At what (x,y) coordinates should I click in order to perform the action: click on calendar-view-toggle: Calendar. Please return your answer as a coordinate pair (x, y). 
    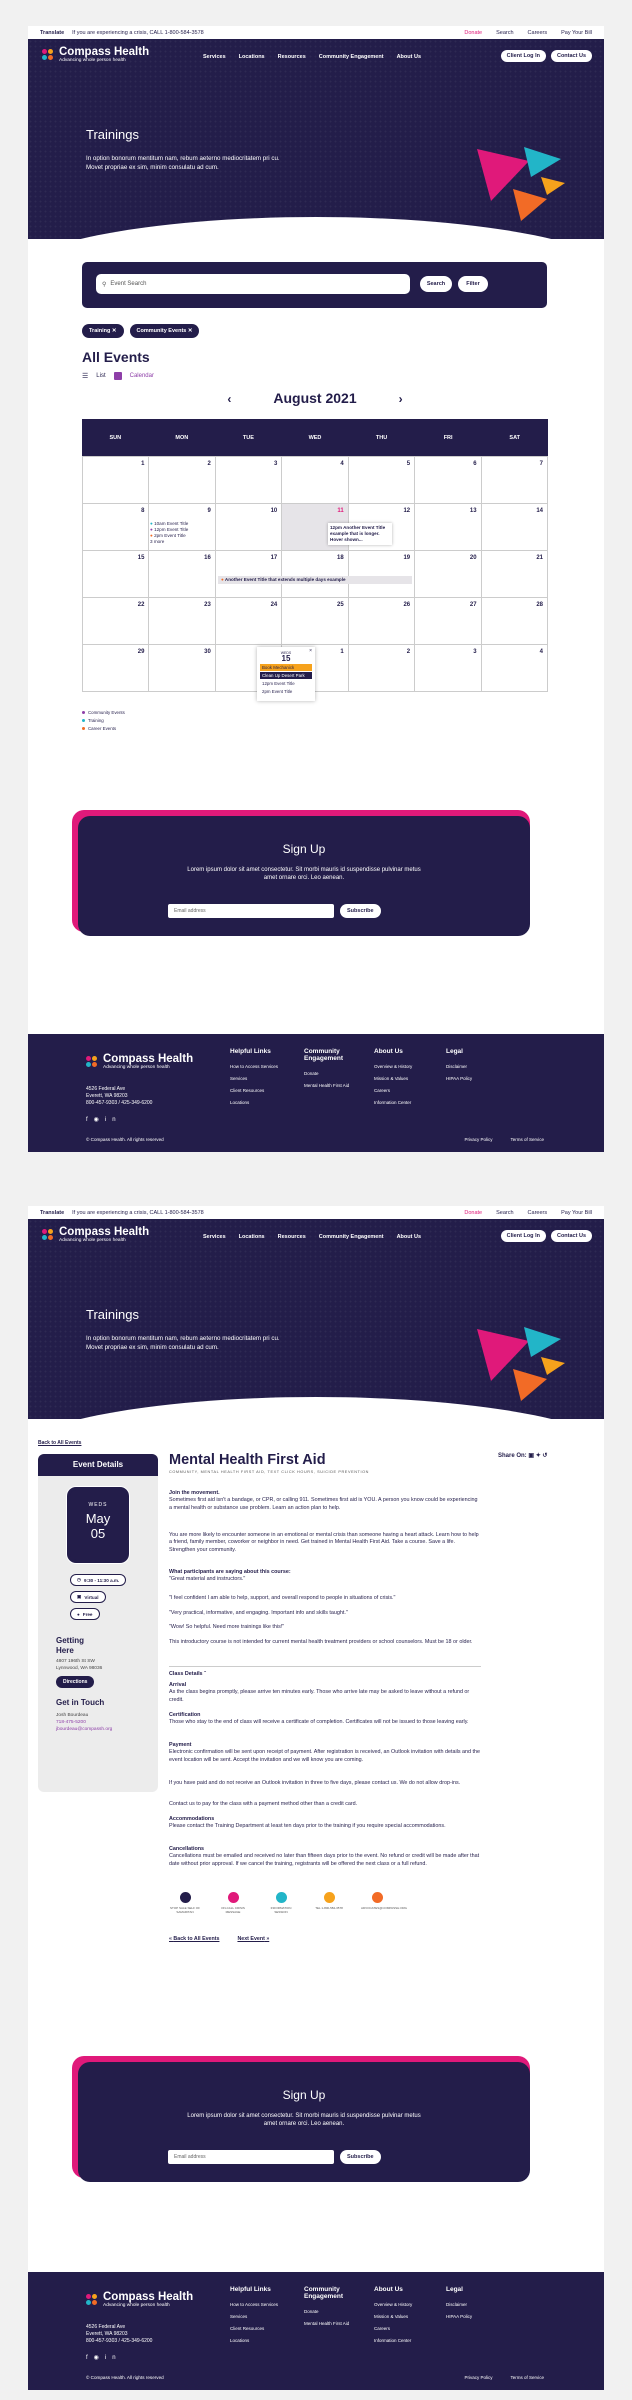
    Looking at the image, I should click on (142, 376).